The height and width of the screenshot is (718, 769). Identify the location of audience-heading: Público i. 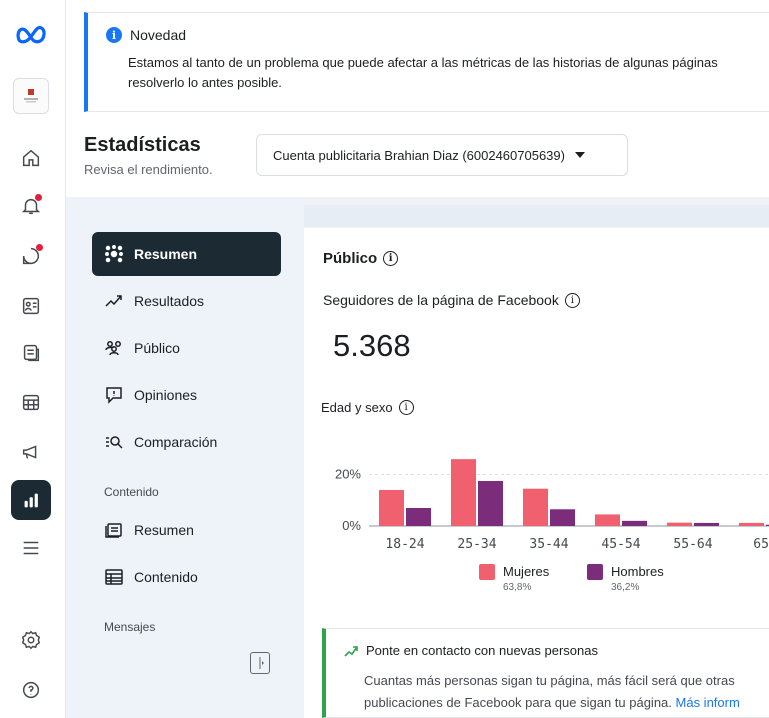
(361, 258).